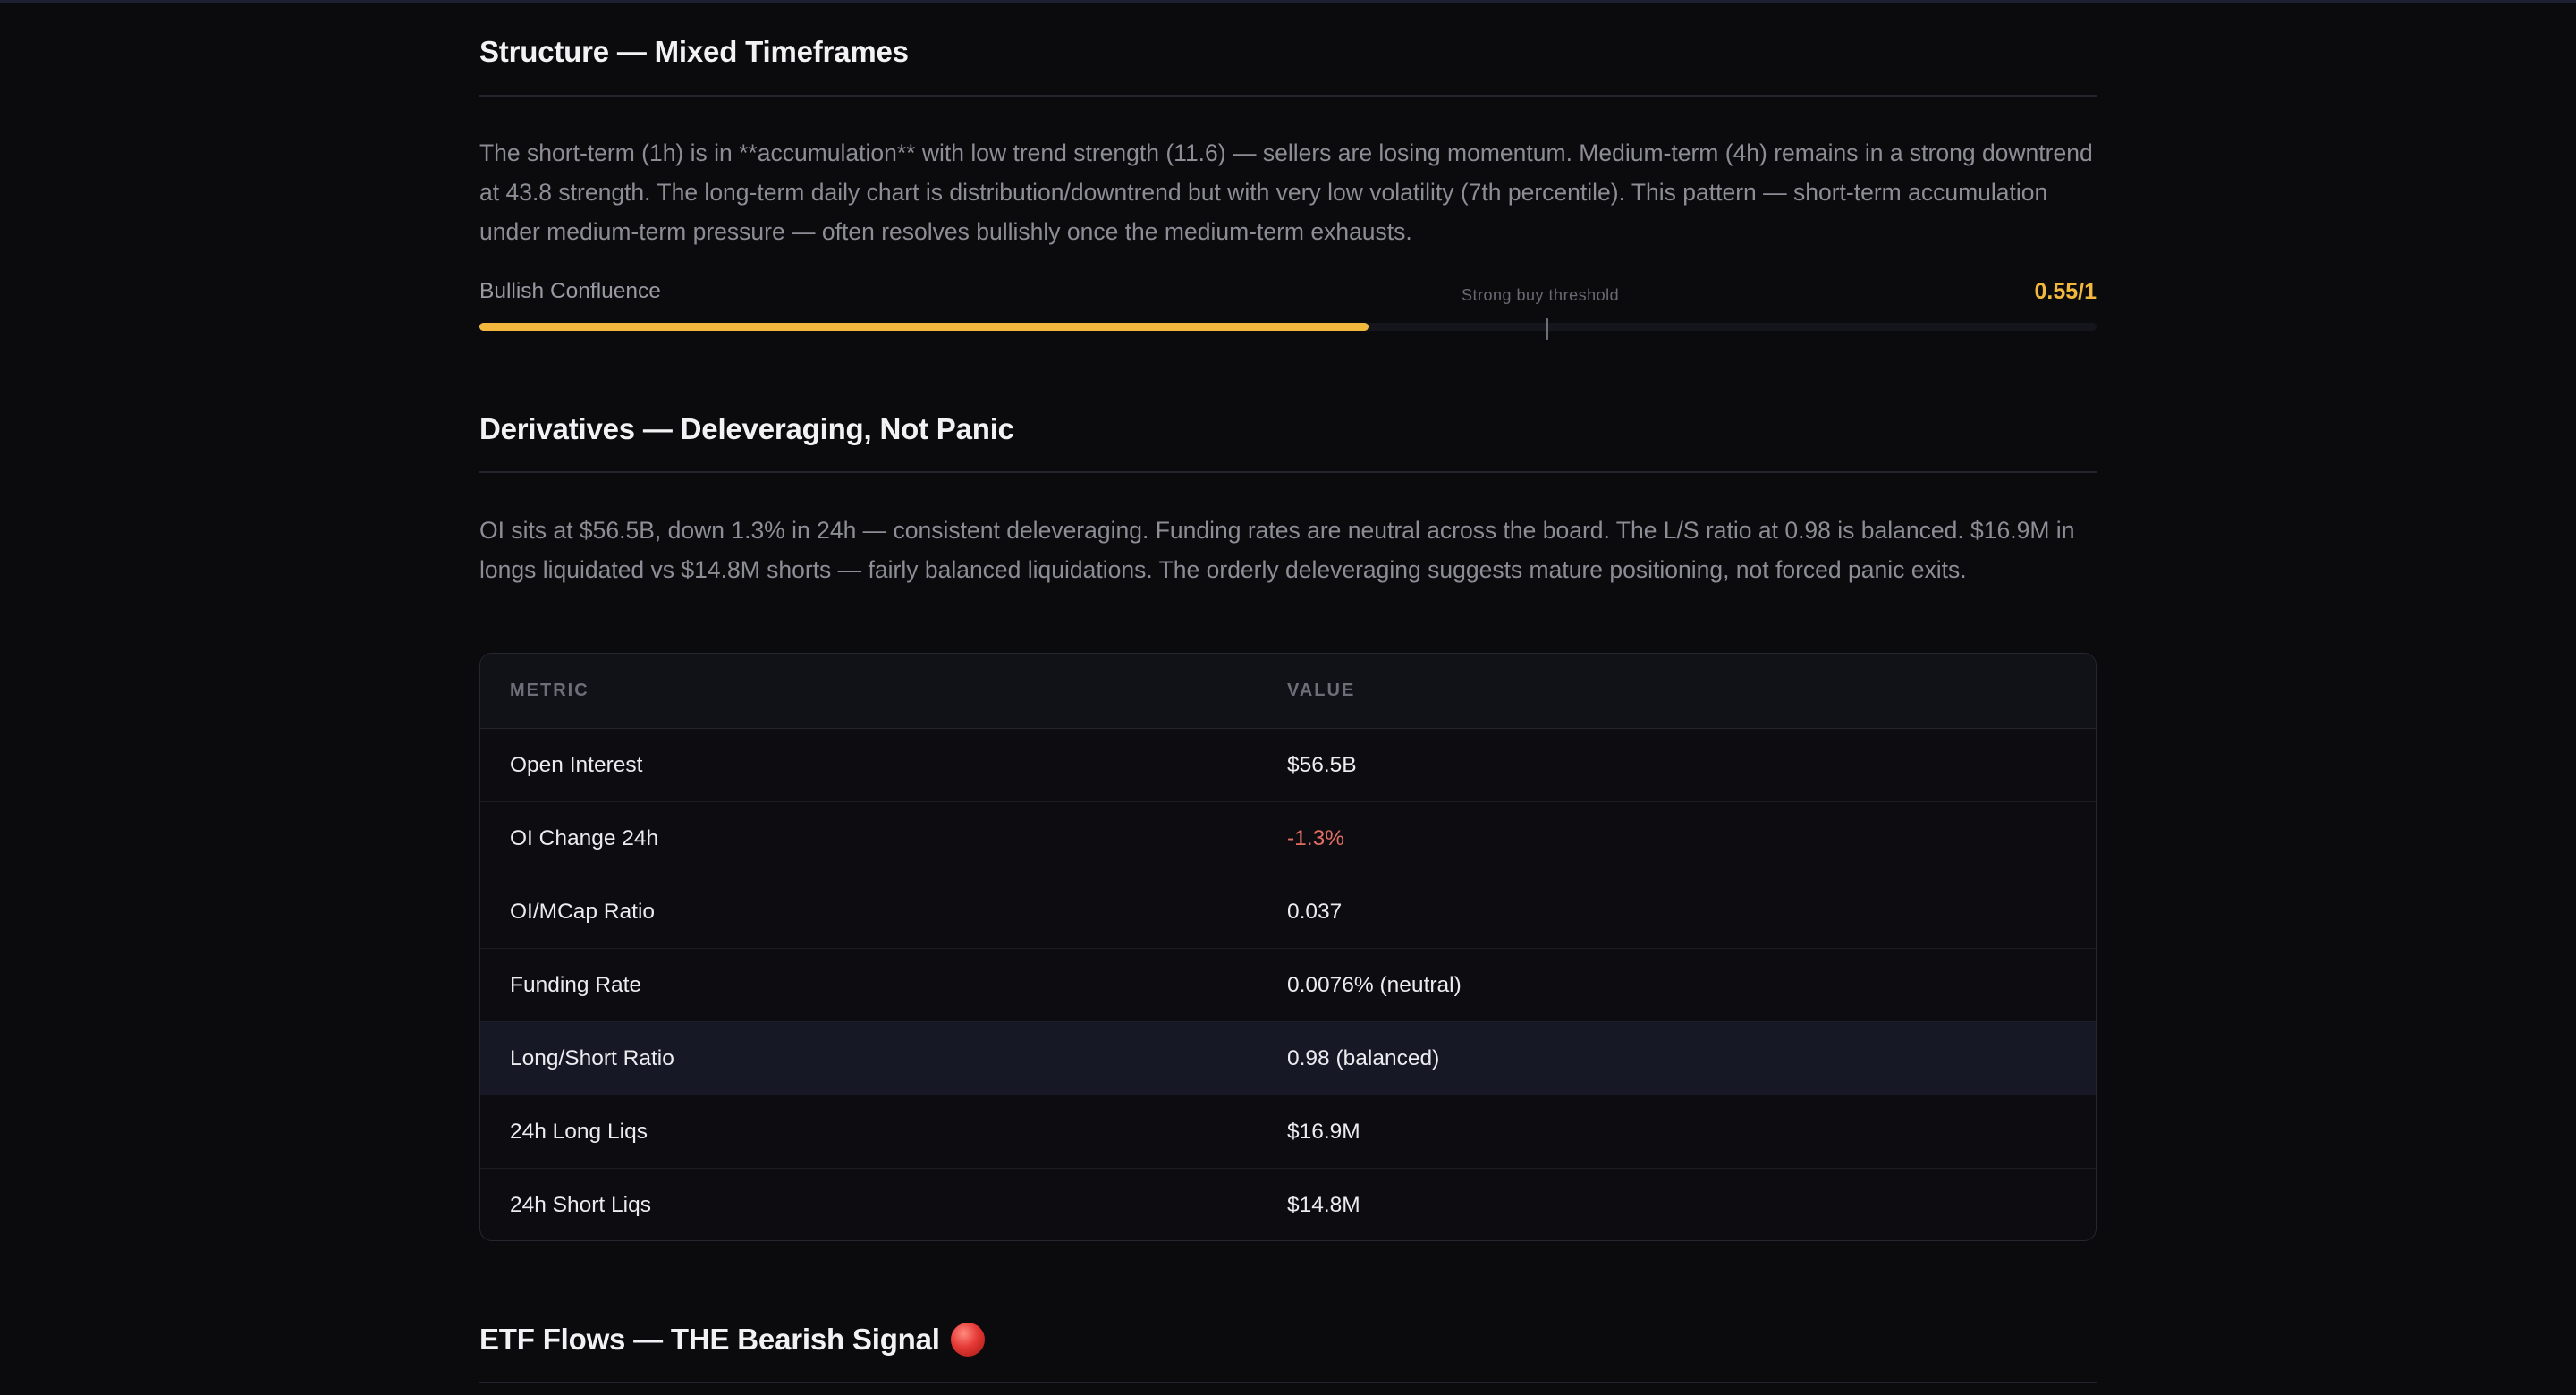 This screenshot has height=1395, width=2576. What do you see at coordinates (1677, 765) in the screenshot?
I see `value-cell: $56.5B` at bounding box center [1677, 765].